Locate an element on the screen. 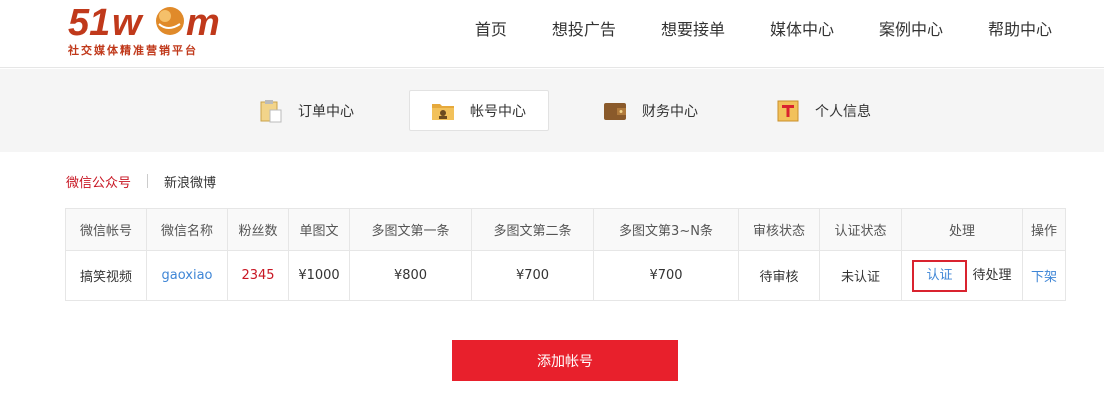 Image resolution: width=1104 pixels, height=412 pixels. column-header: 微信帐号 is located at coordinates (106, 229).